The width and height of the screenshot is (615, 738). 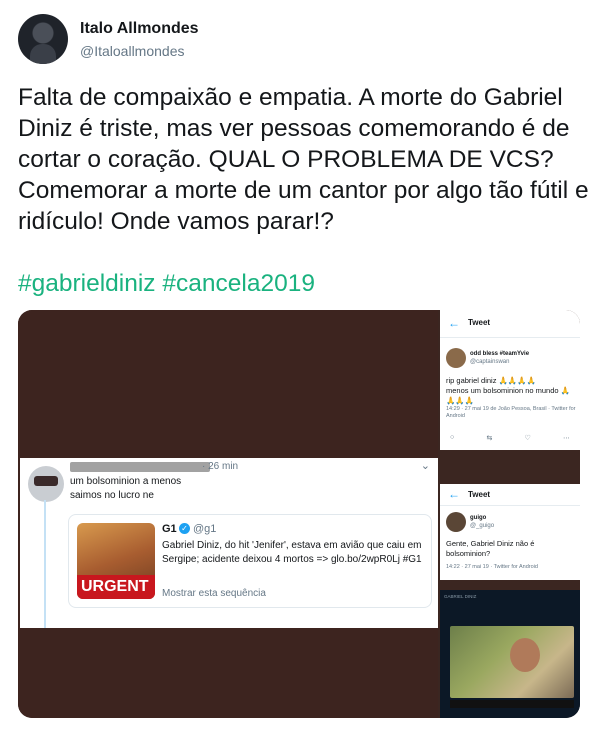 What do you see at coordinates (214, 593) in the screenshot?
I see `show-thread-link: Mostrar esta sequência` at bounding box center [214, 593].